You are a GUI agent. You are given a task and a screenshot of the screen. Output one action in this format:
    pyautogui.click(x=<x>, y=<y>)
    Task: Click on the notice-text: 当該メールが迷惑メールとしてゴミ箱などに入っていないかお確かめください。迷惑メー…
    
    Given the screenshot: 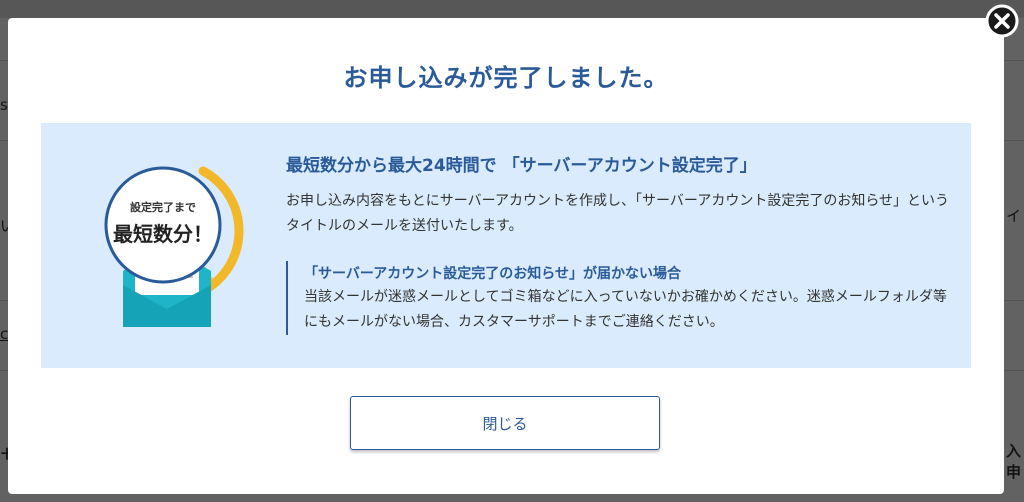 What is the action you would take?
    pyautogui.click(x=625, y=309)
    